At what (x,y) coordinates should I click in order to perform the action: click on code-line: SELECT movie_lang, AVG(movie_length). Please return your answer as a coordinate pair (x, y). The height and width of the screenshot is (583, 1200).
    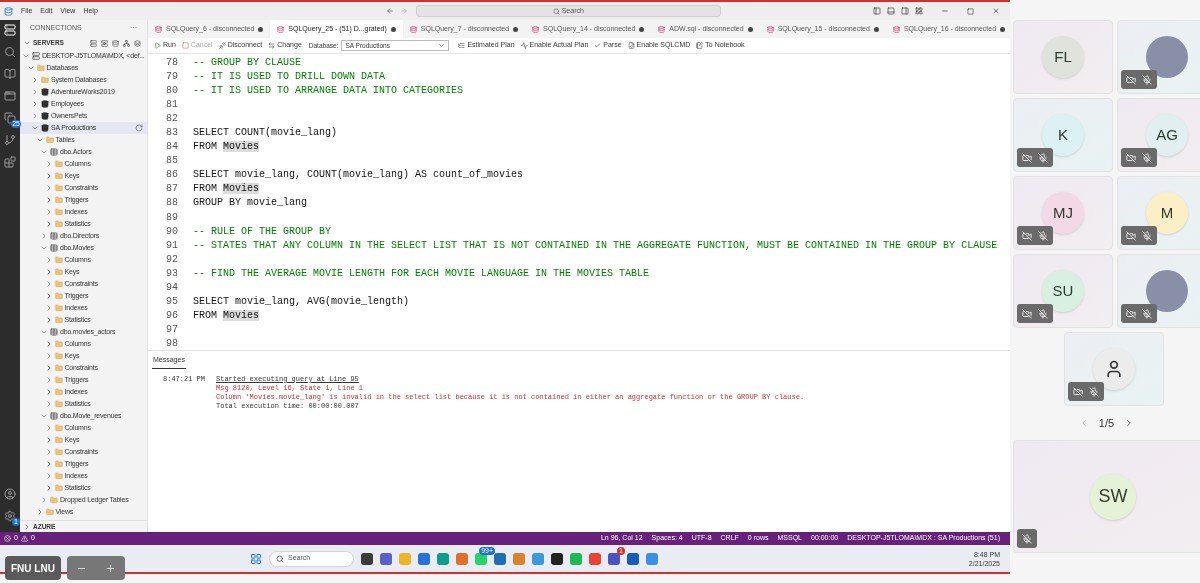
    Looking at the image, I should click on (301, 302).